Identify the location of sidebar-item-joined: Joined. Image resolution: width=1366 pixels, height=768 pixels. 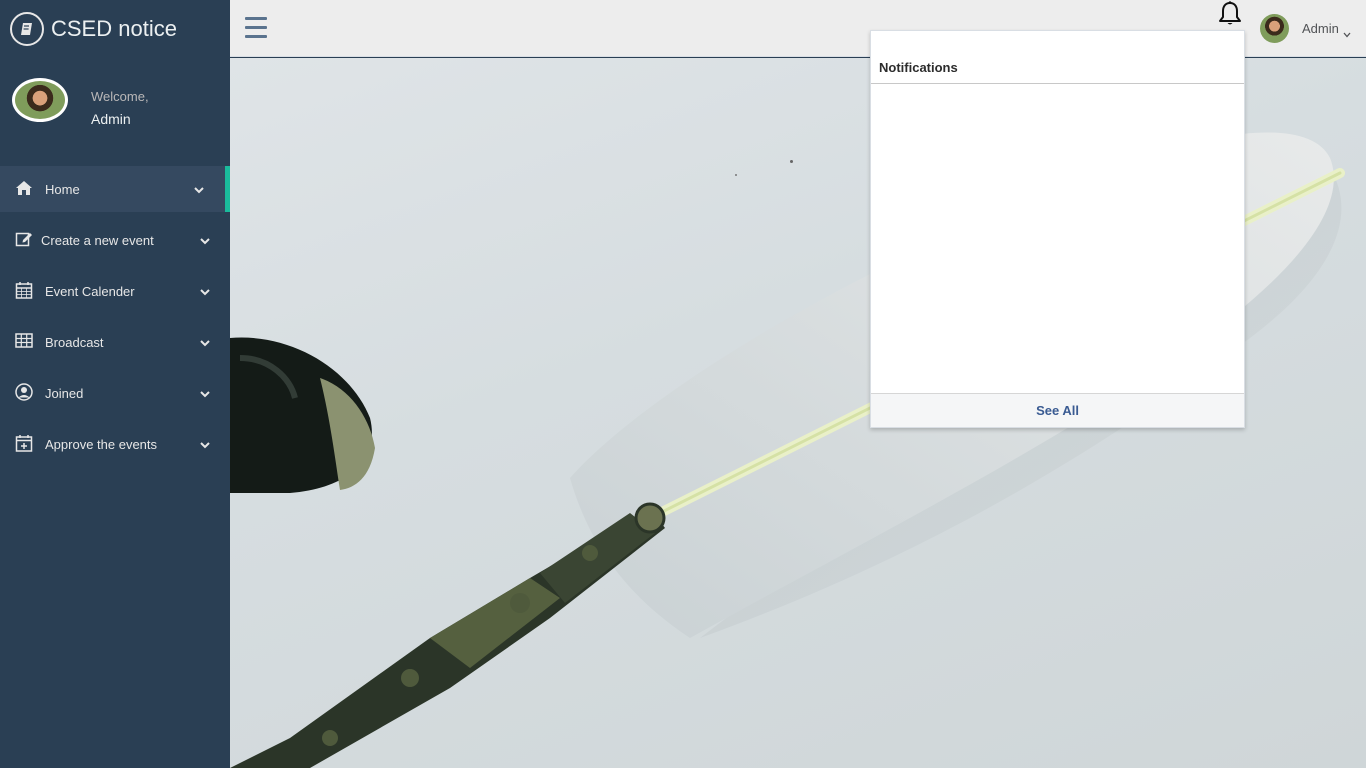
(115, 393).